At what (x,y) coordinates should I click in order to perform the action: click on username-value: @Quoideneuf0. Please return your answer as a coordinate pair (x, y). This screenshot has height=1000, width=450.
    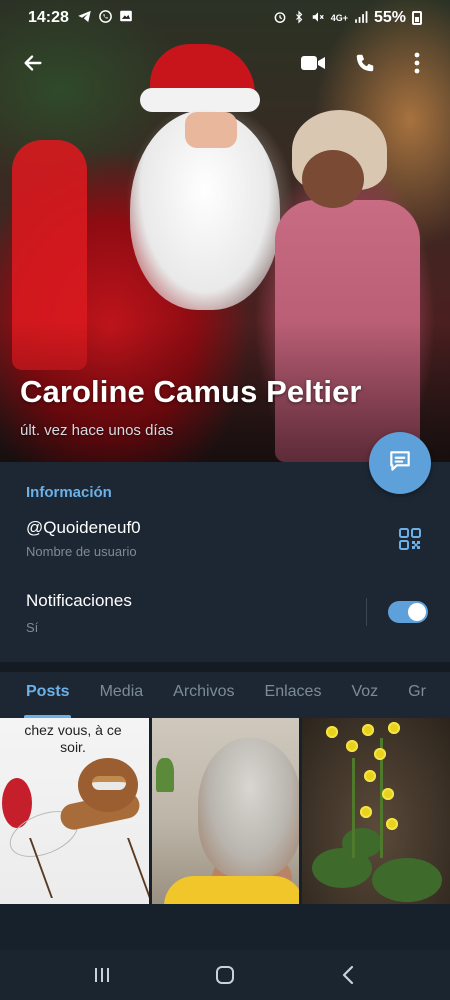
    Looking at the image, I should click on (83, 528).